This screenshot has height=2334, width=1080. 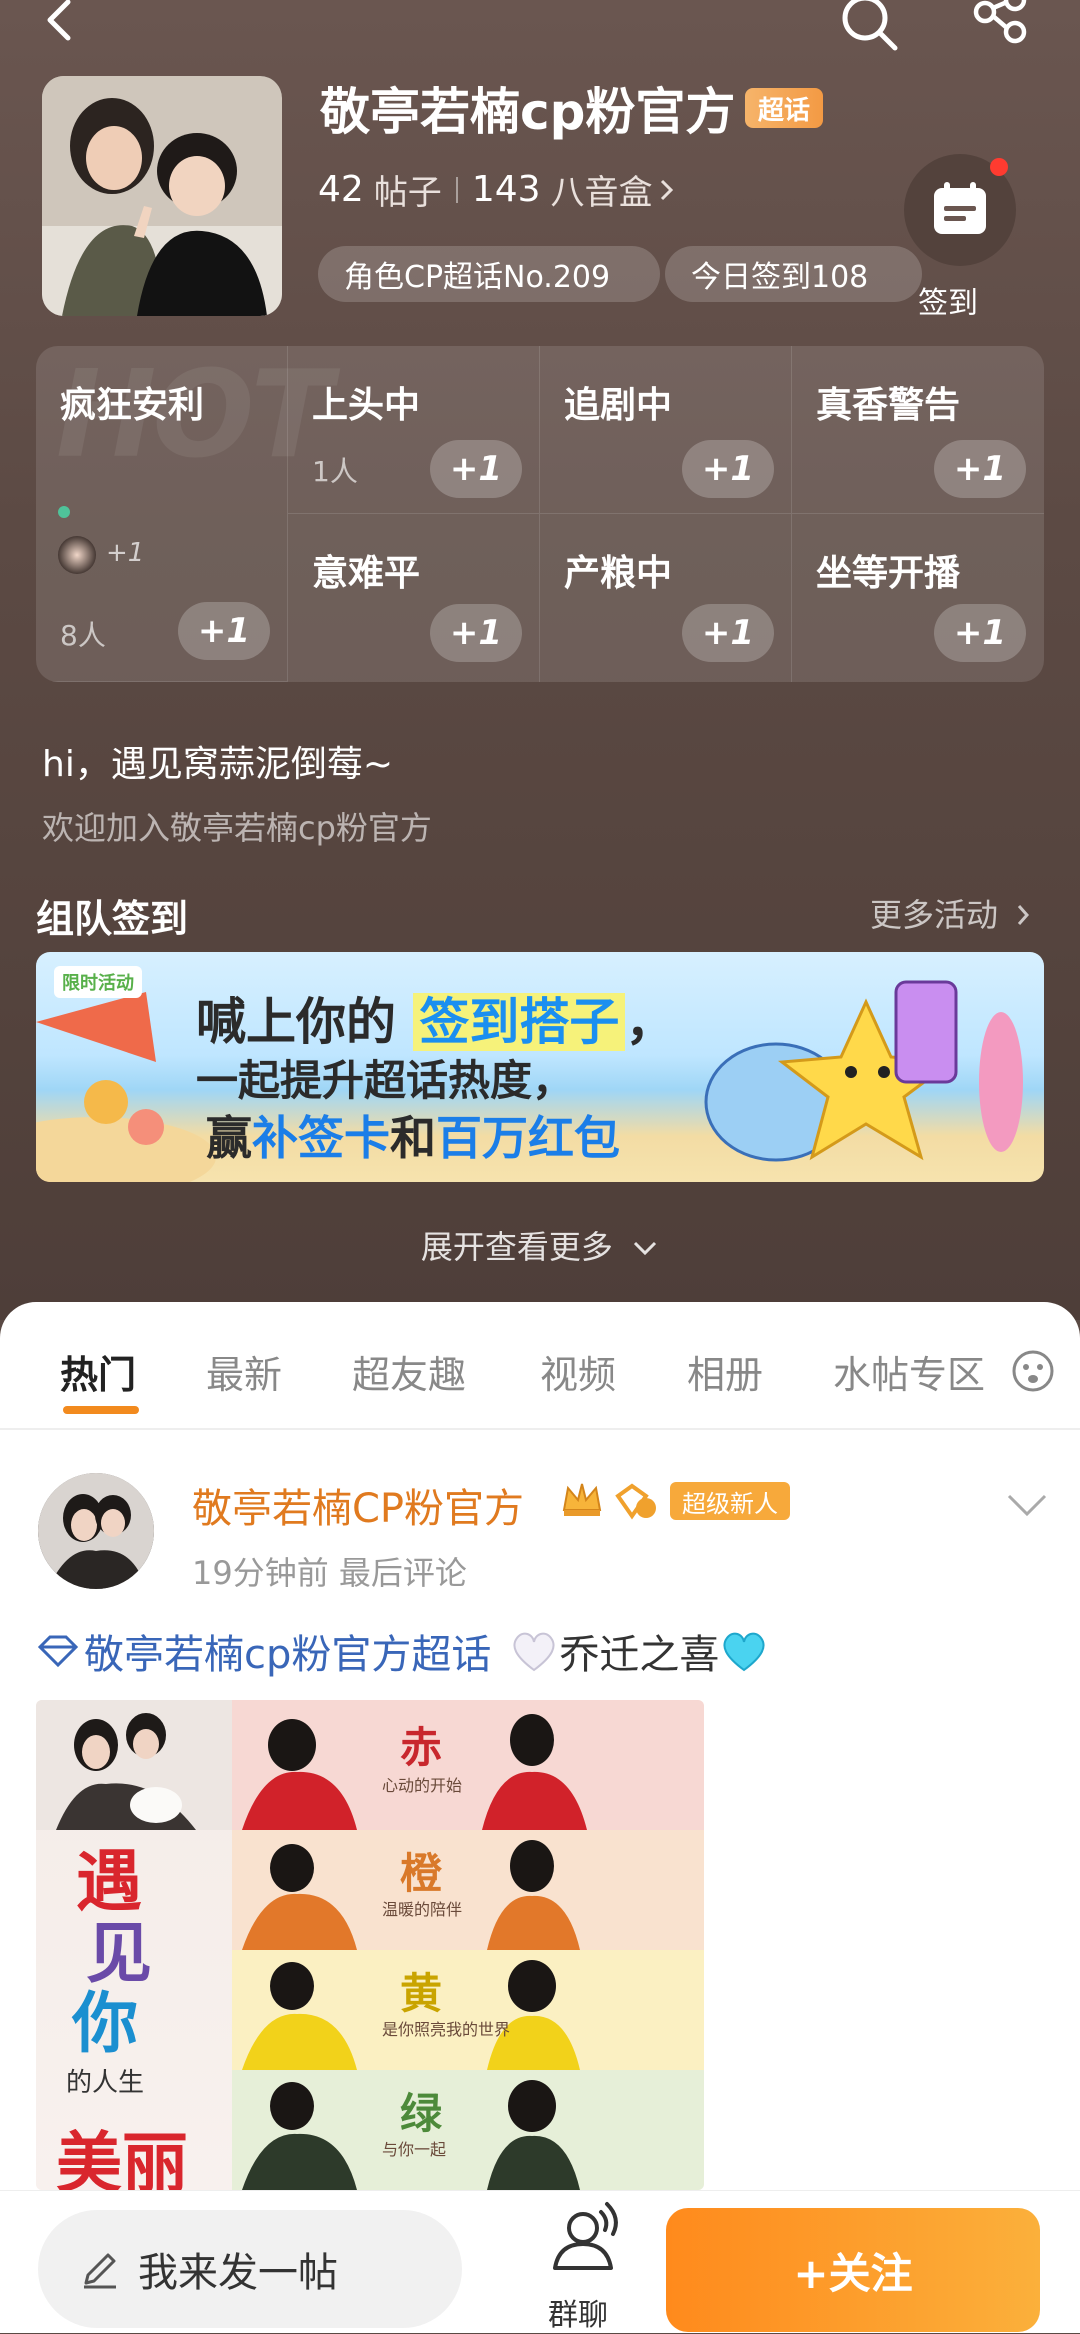 I want to click on tab-latest: 最新, so click(x=244, y=1371).